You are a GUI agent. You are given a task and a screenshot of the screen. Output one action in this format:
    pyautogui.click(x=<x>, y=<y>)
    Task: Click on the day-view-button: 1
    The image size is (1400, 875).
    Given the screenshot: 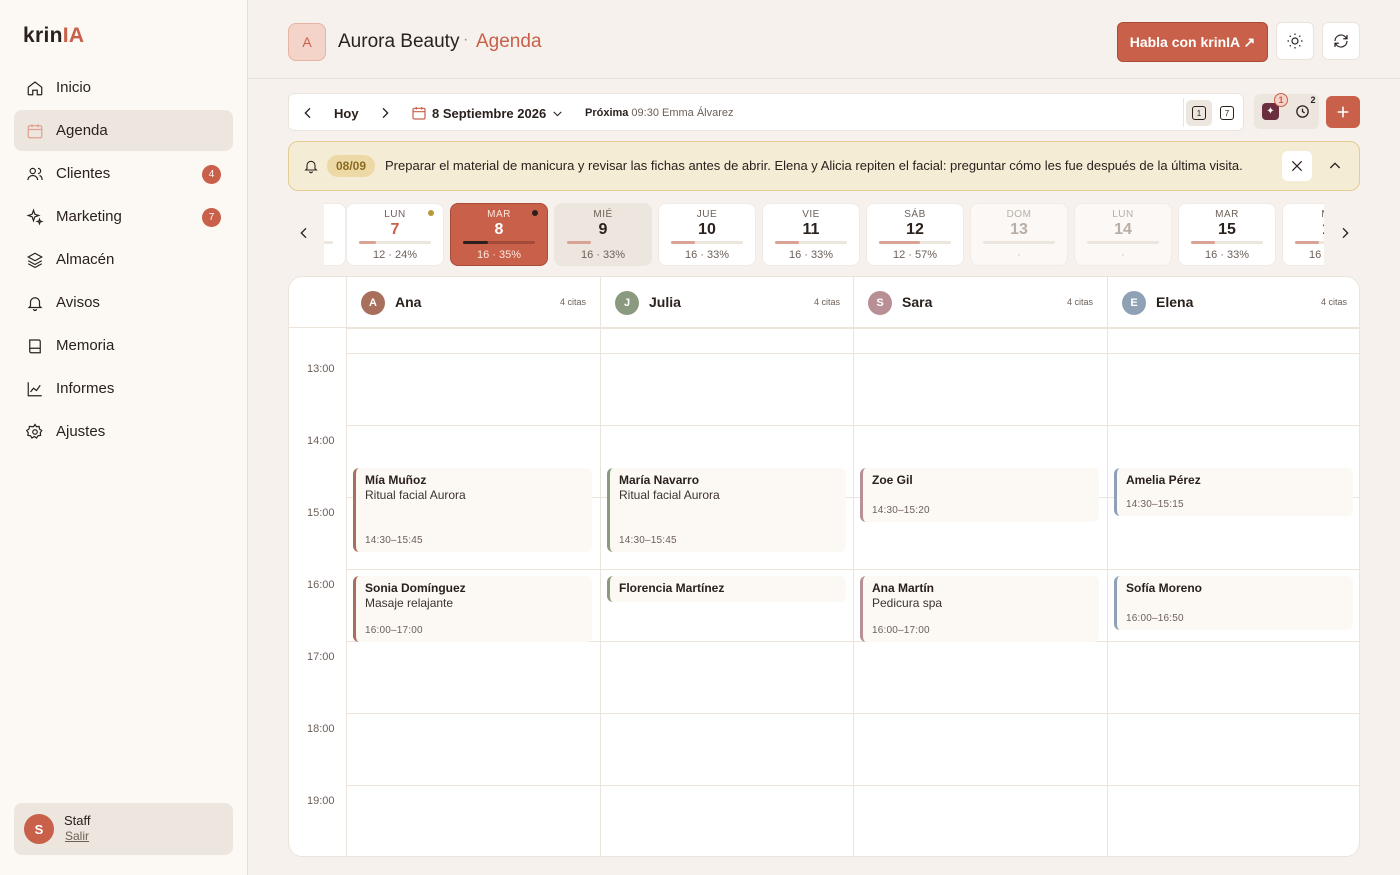 What is the action you would take?
    pyautogui.click(x=1199, y=113)
    